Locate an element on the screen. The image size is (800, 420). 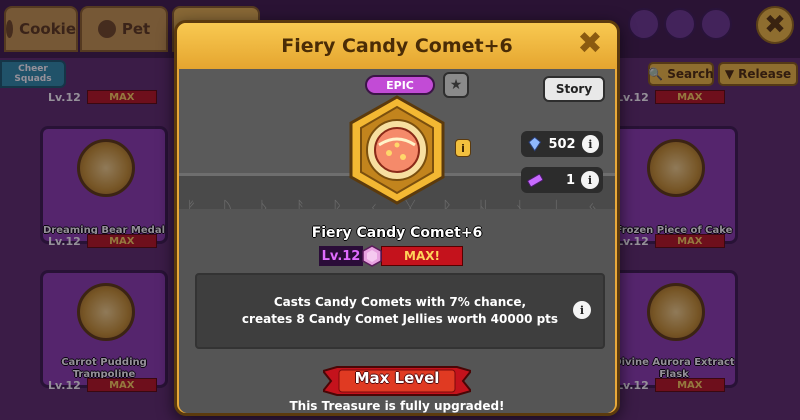
rarity-badge: EPIC is located at coordinates (400, 85).